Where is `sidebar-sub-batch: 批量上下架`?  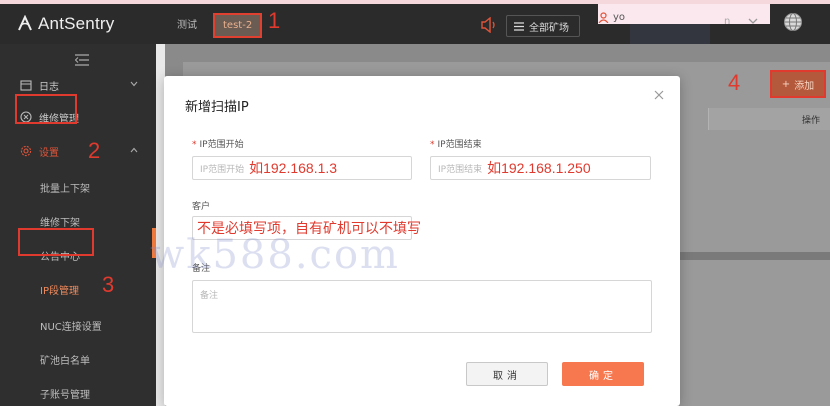 sidebar-sub-batch: 批量上下架 is located at coordinates (65, 187).